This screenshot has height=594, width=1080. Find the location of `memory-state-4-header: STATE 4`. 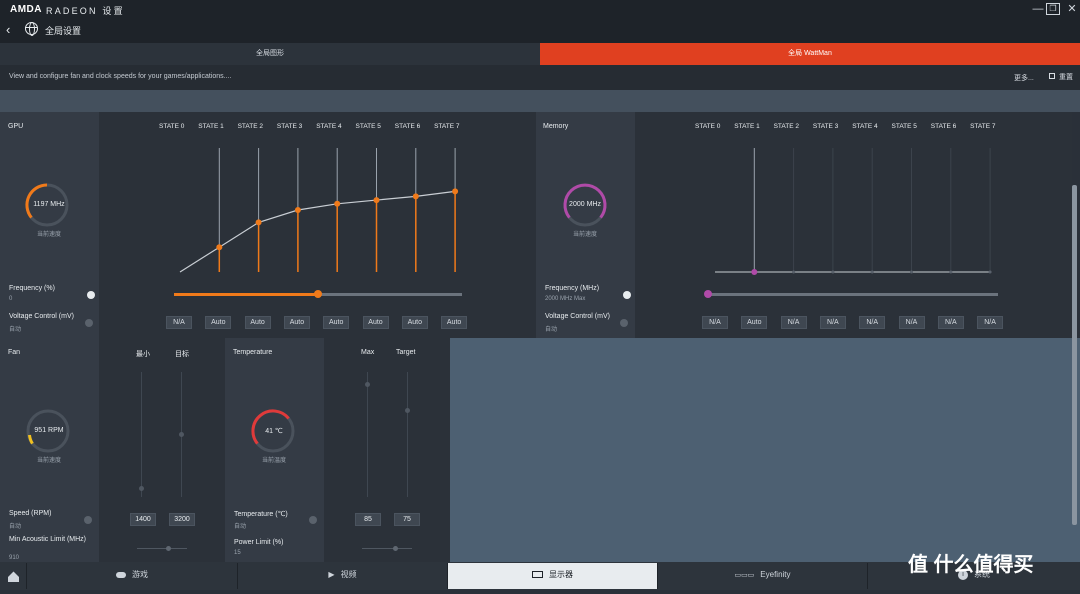

memory-state-4-header: STATE 4 is located at coordinates (865, 126).